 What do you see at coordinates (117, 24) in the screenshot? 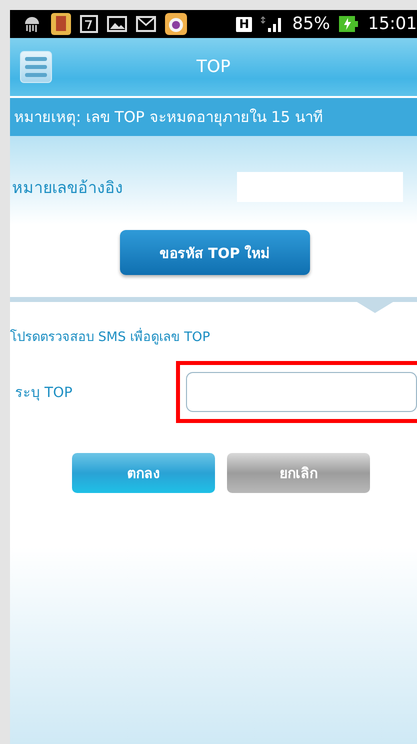
I see `image-icon` at bounding box center [117, 24].